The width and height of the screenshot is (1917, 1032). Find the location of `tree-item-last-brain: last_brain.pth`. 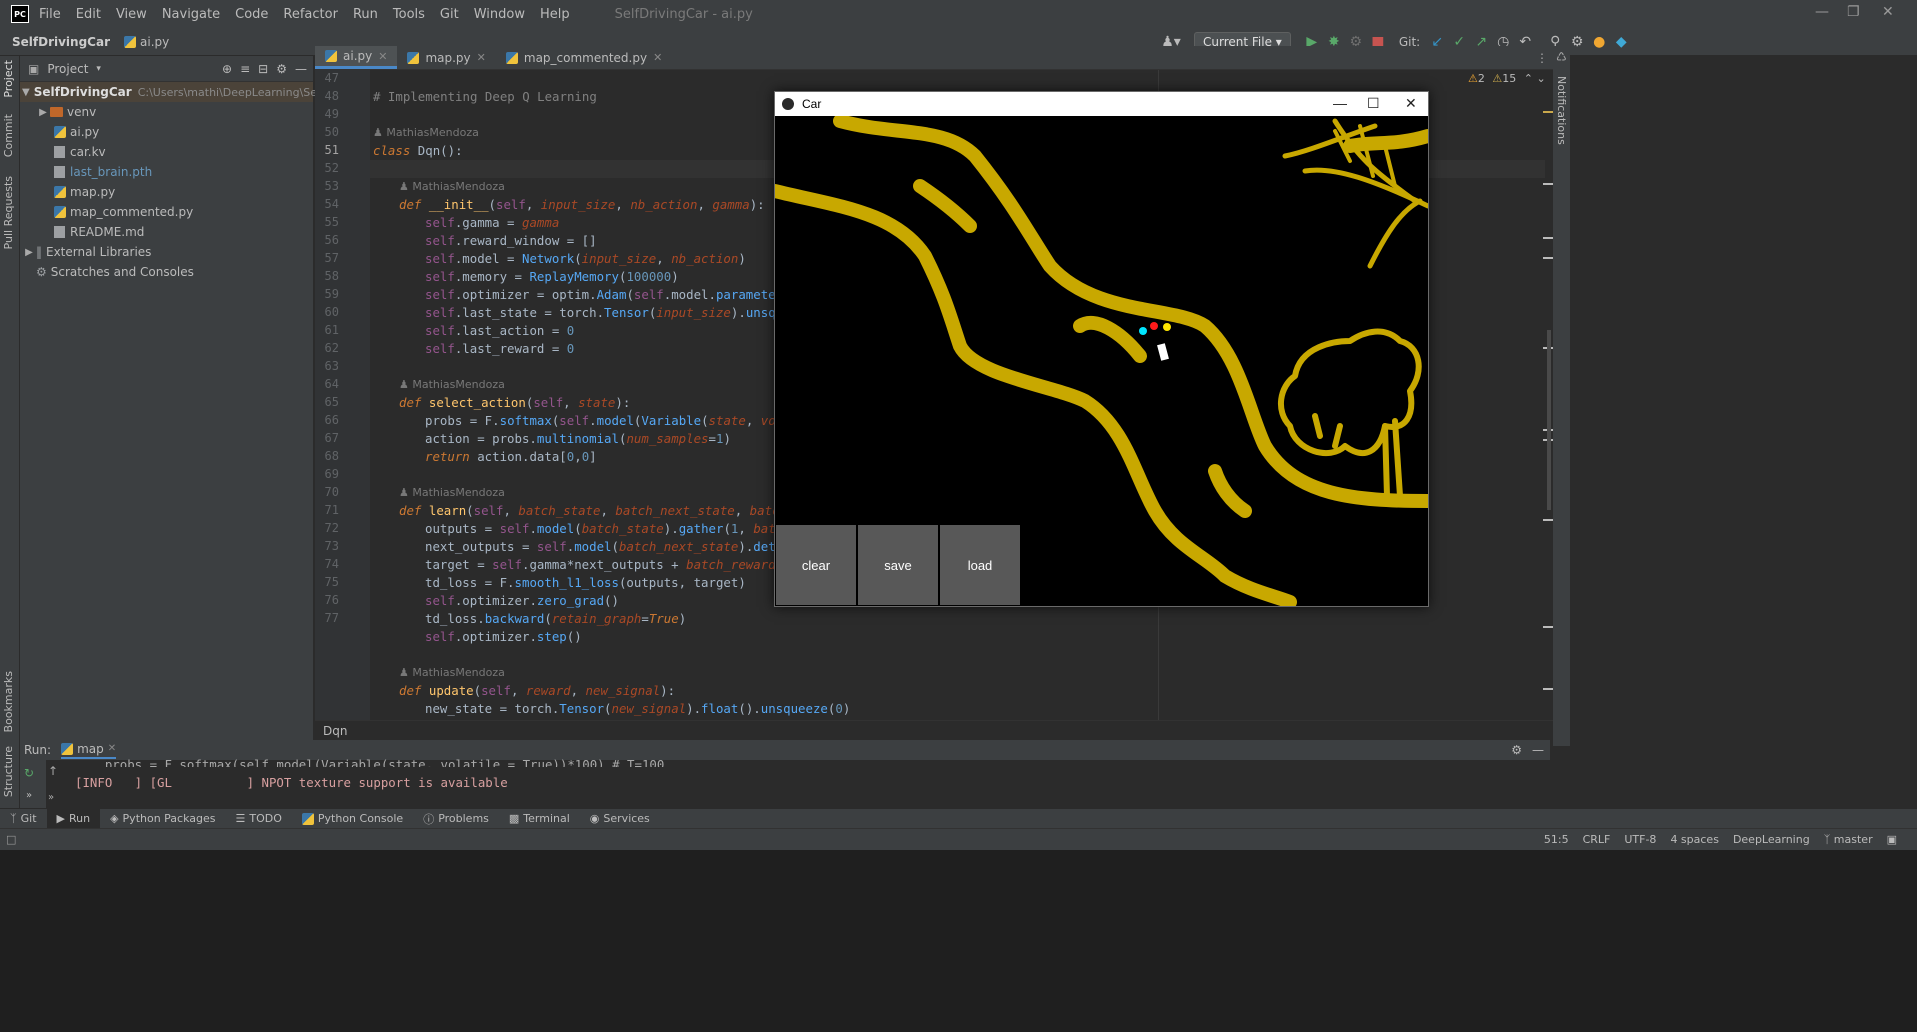

tree-item-last-brain: last_brain.pth is located at coordinates (166, 172).